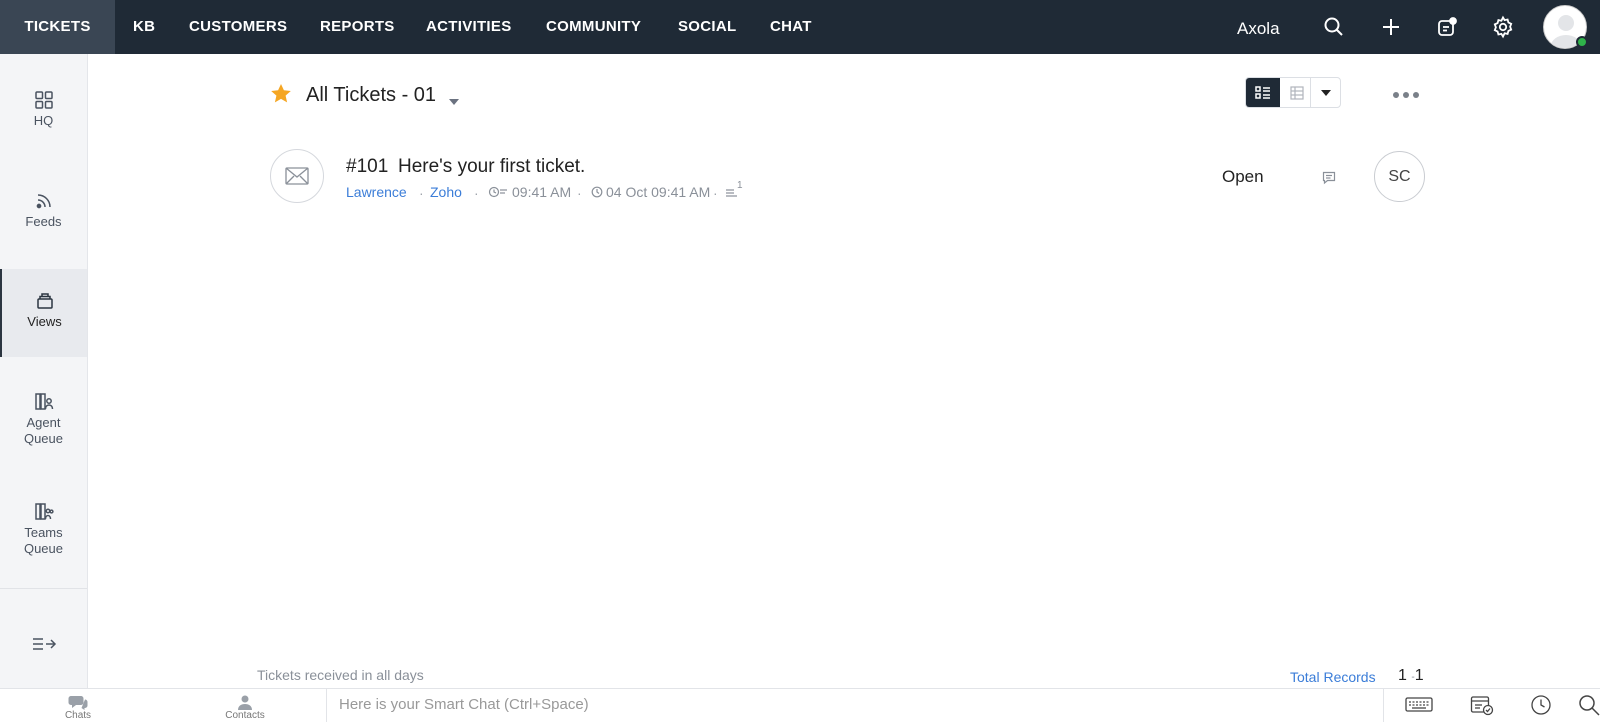 The image size is (1600, 722). I want to click on grid-icon, so click(43, 100).